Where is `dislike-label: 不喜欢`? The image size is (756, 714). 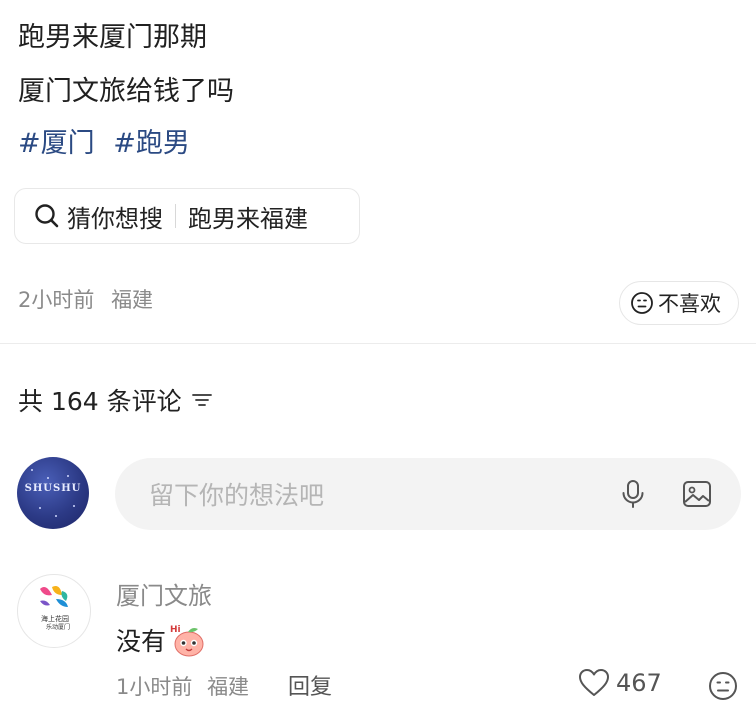 dislike-label: 不喜欢 is located at coordinates (689, 304).